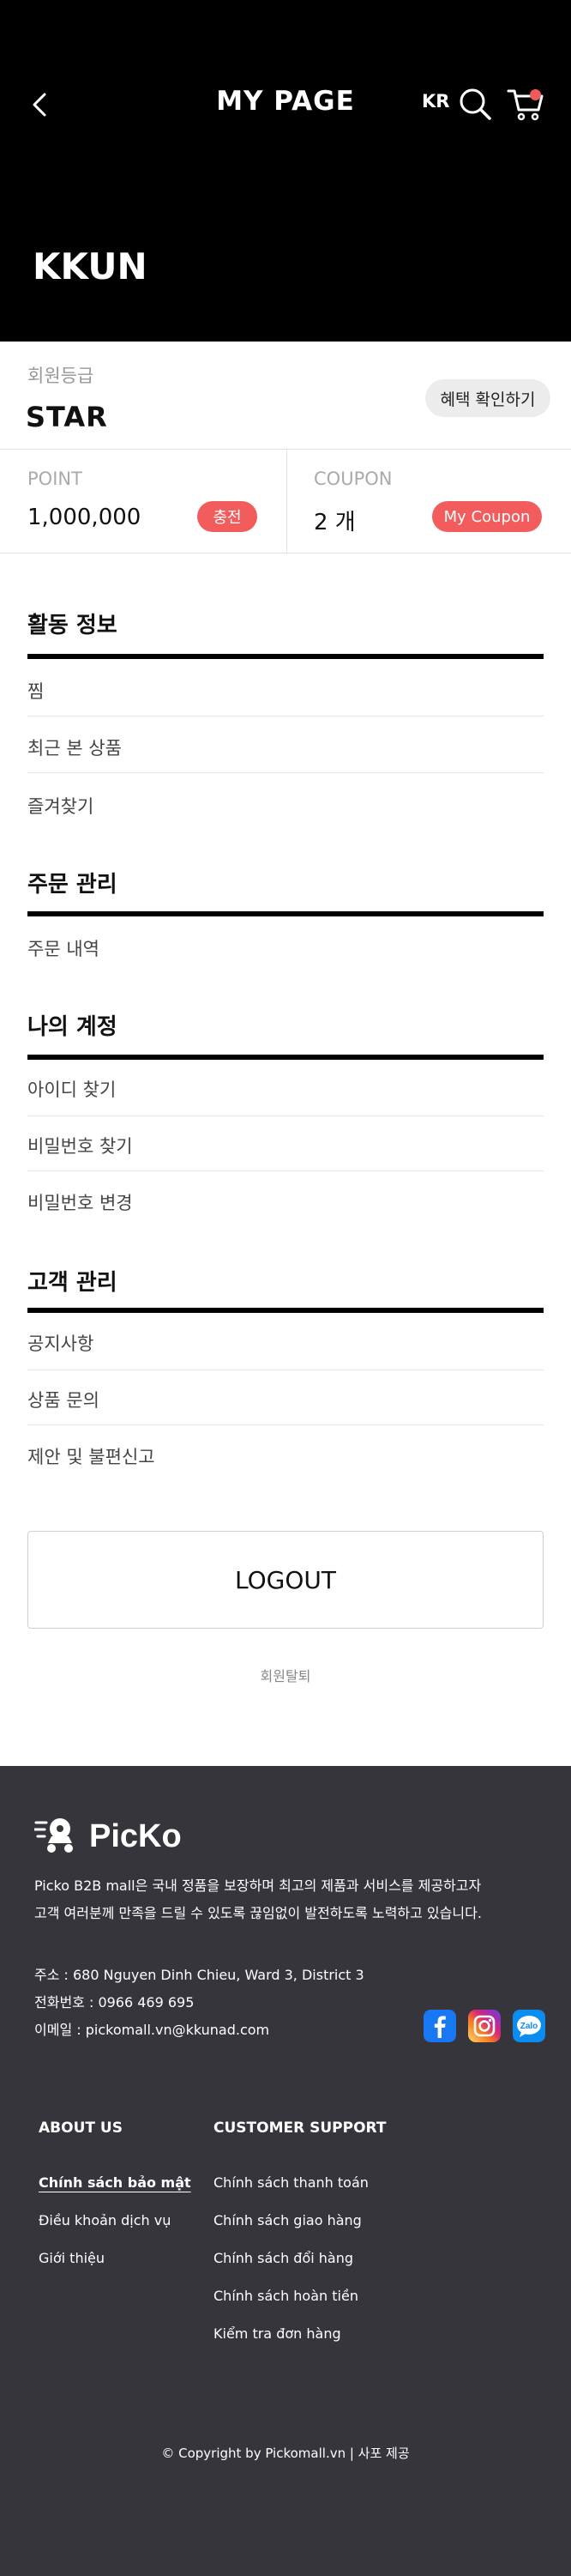 The width and height of the screenshot is (571, 2576). What do you see at coordinates (72, 625) in the screenshot?
I see `section-title-activity: 활동 정보` at bounding box center [72, 625].